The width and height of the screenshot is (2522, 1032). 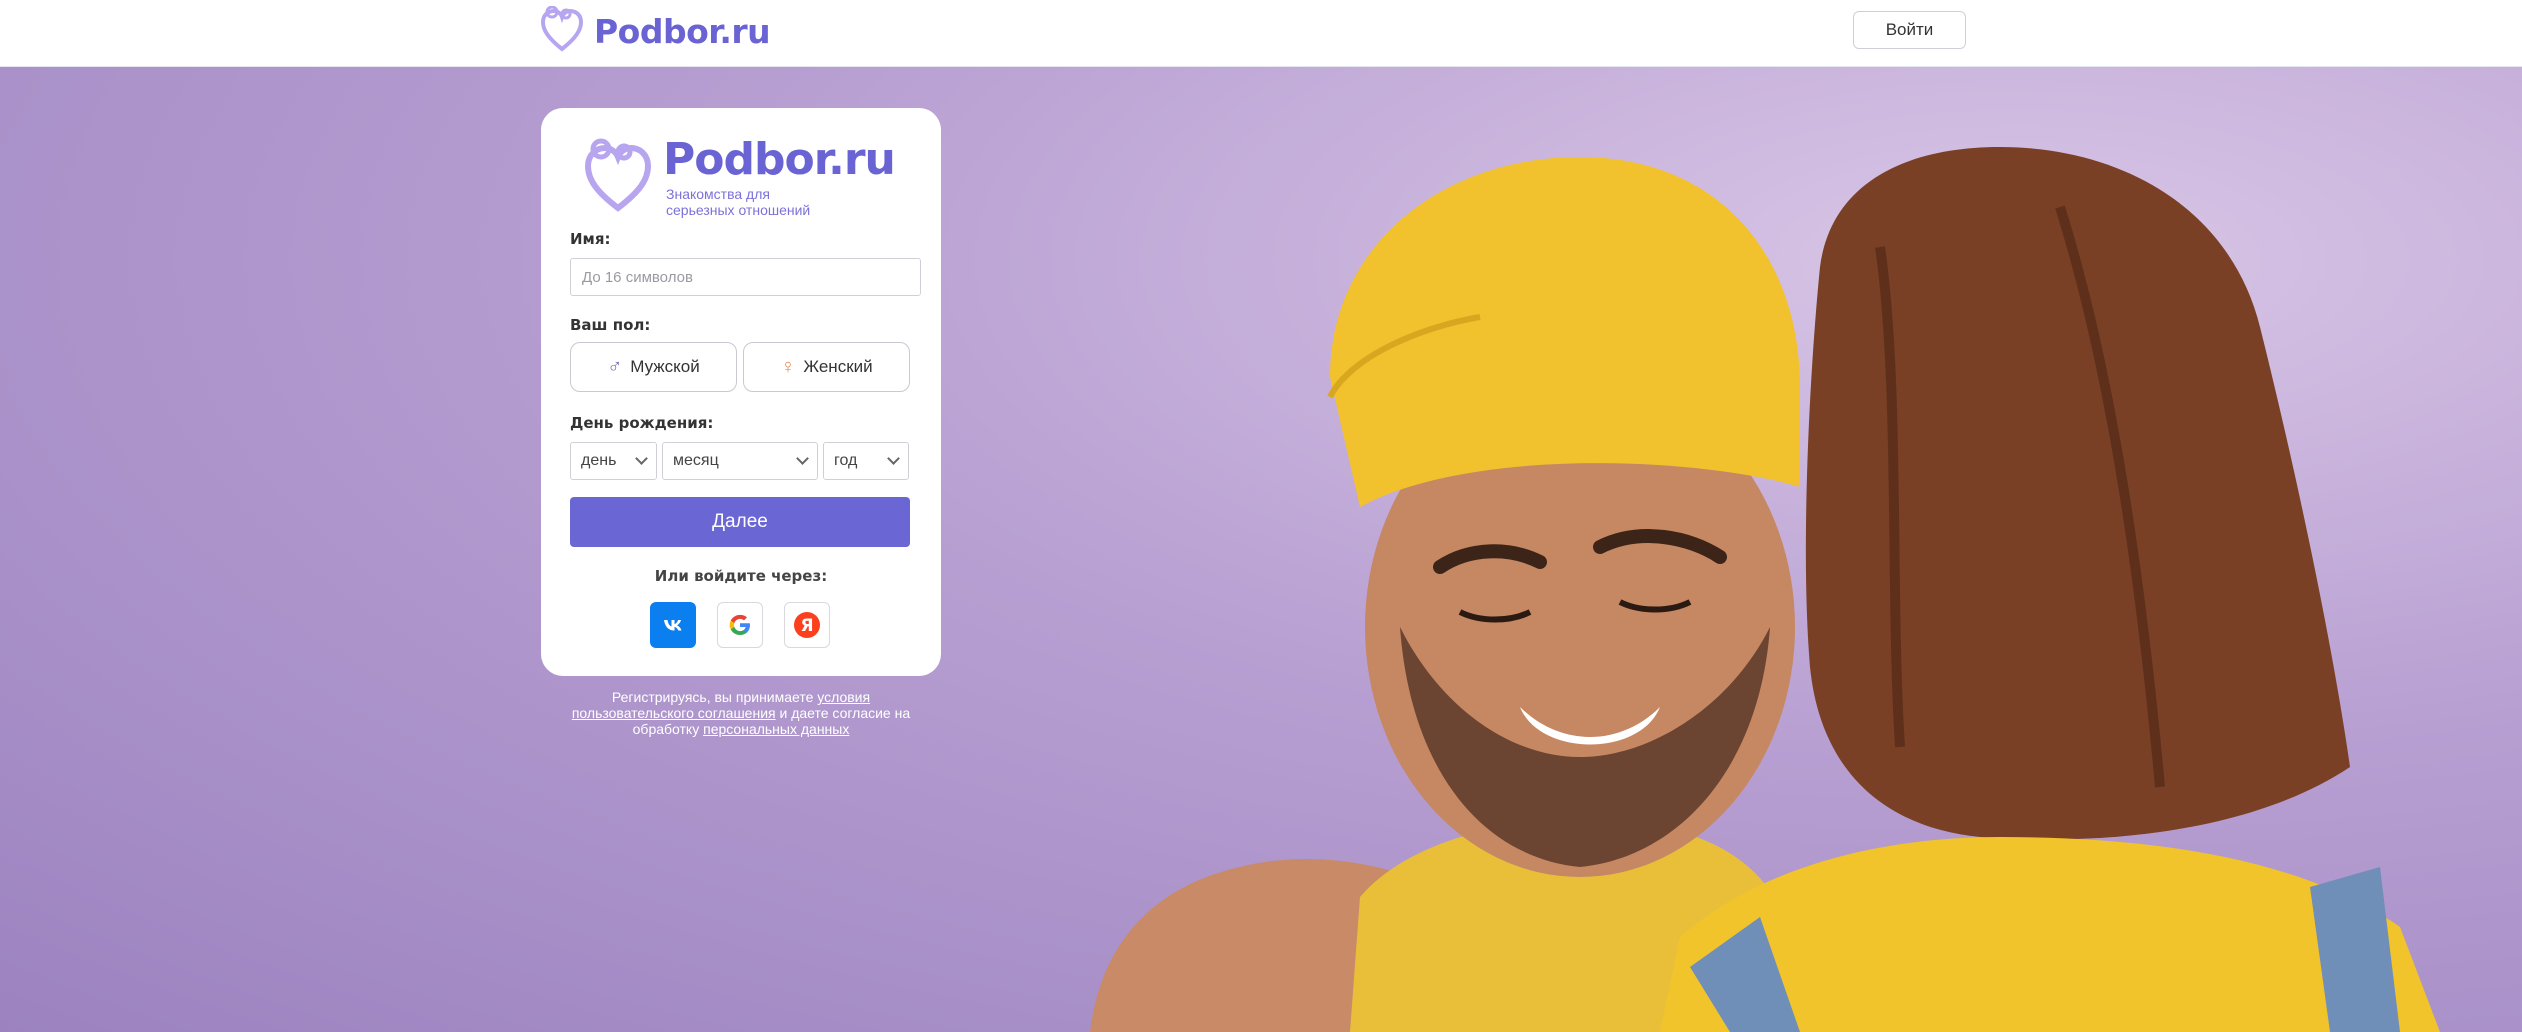 I want to click on top-header: Podbor.ru Войти, so click(x=1261, y=33).